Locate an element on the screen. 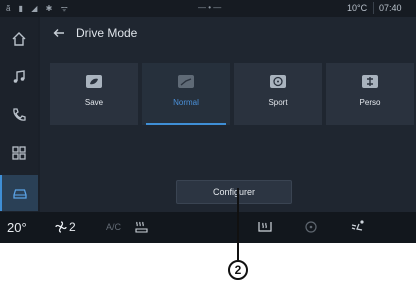 The height and width of the screenshot is (282, 416). outside-temperature: 10°C is located at coordinates (357, 8).